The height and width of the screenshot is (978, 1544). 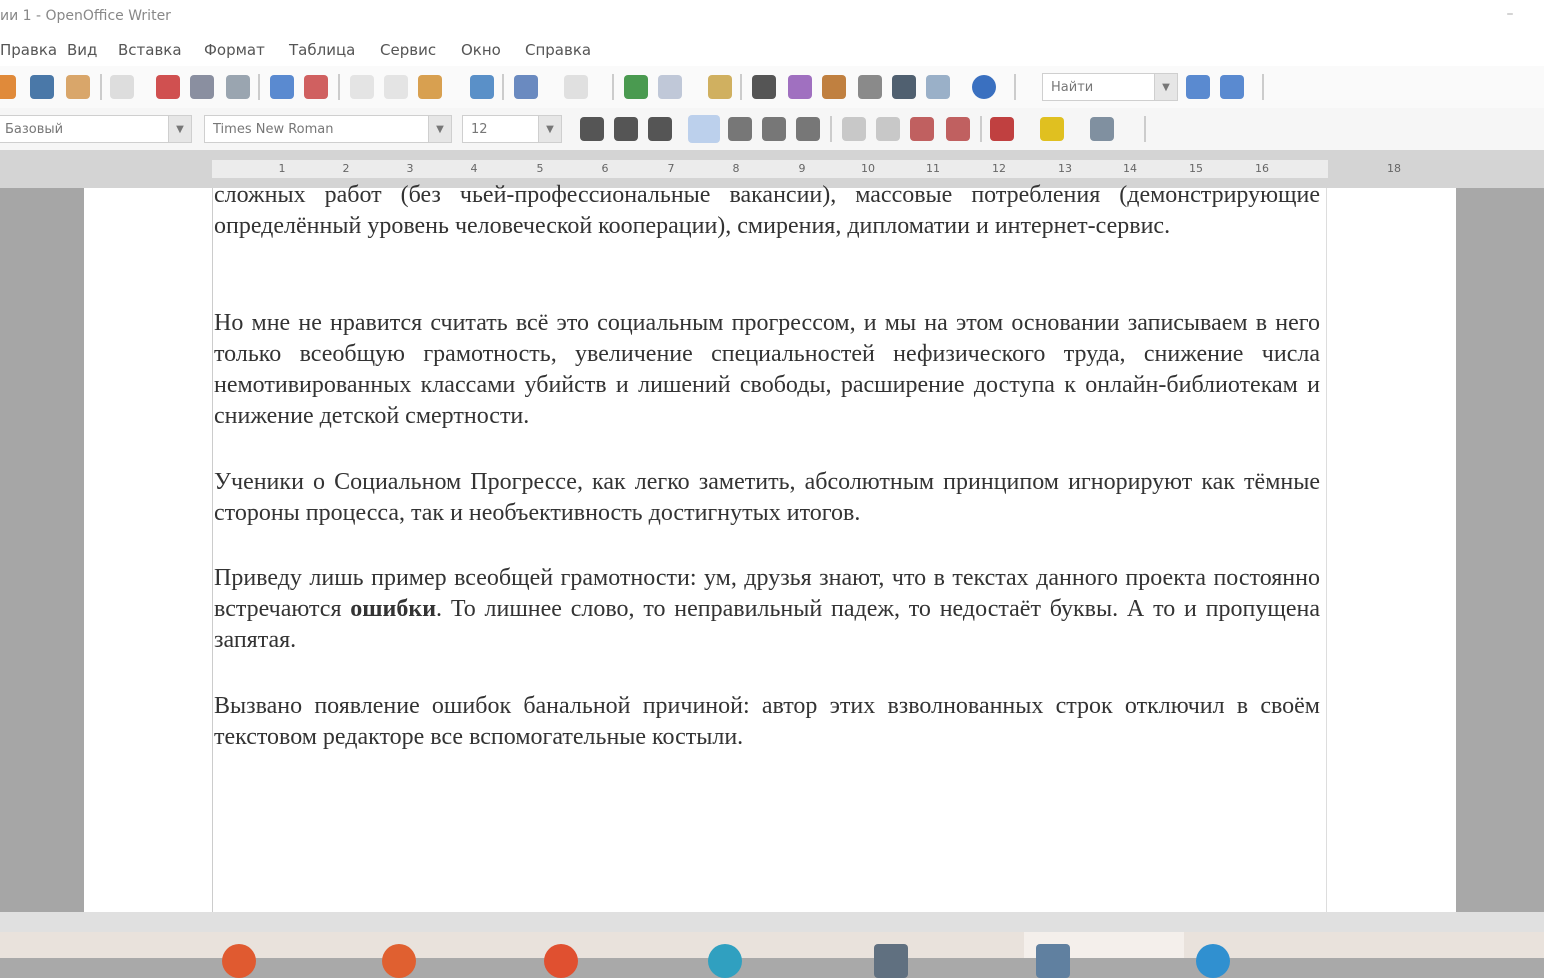 I want to click on ruler-number: 10, so click(x=868, y=168).